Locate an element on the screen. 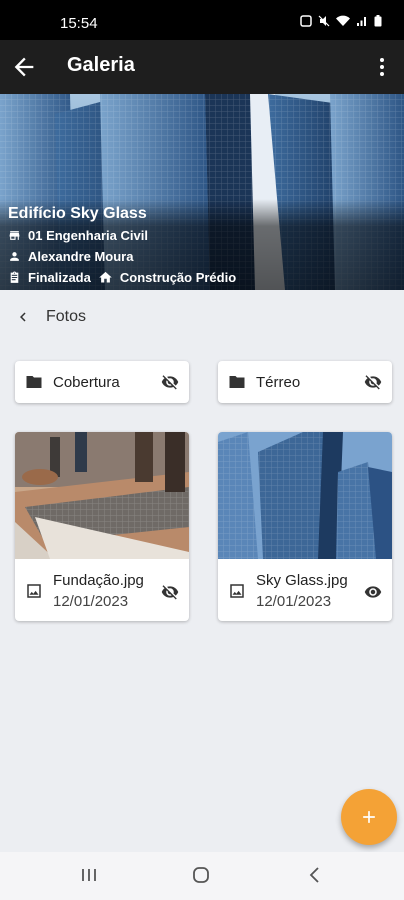 The width and height of the screenshot is (404, 900). status-icons is located at coordinates (341, 23).